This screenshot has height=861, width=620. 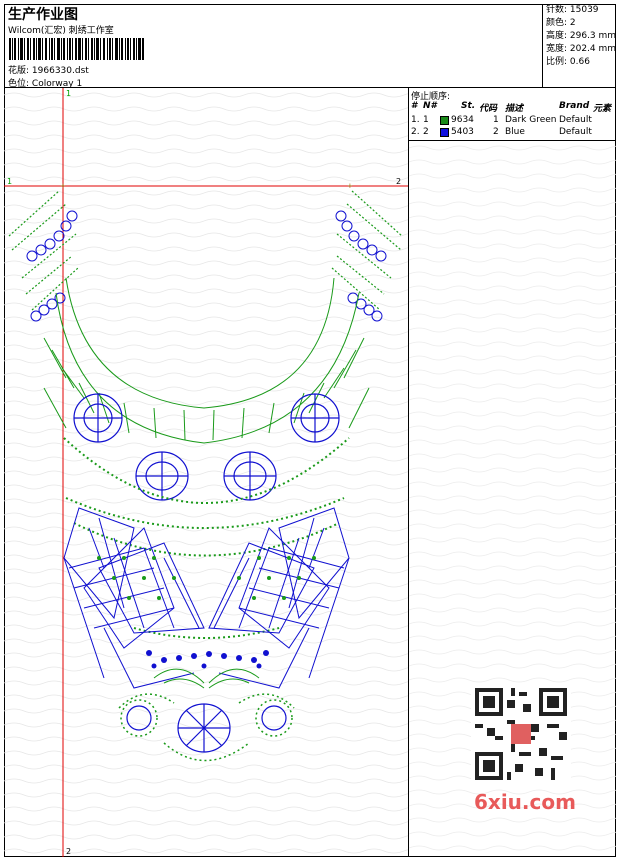 I want to click on stat-colors: 颜色: 2, so click(x=561, y=23).